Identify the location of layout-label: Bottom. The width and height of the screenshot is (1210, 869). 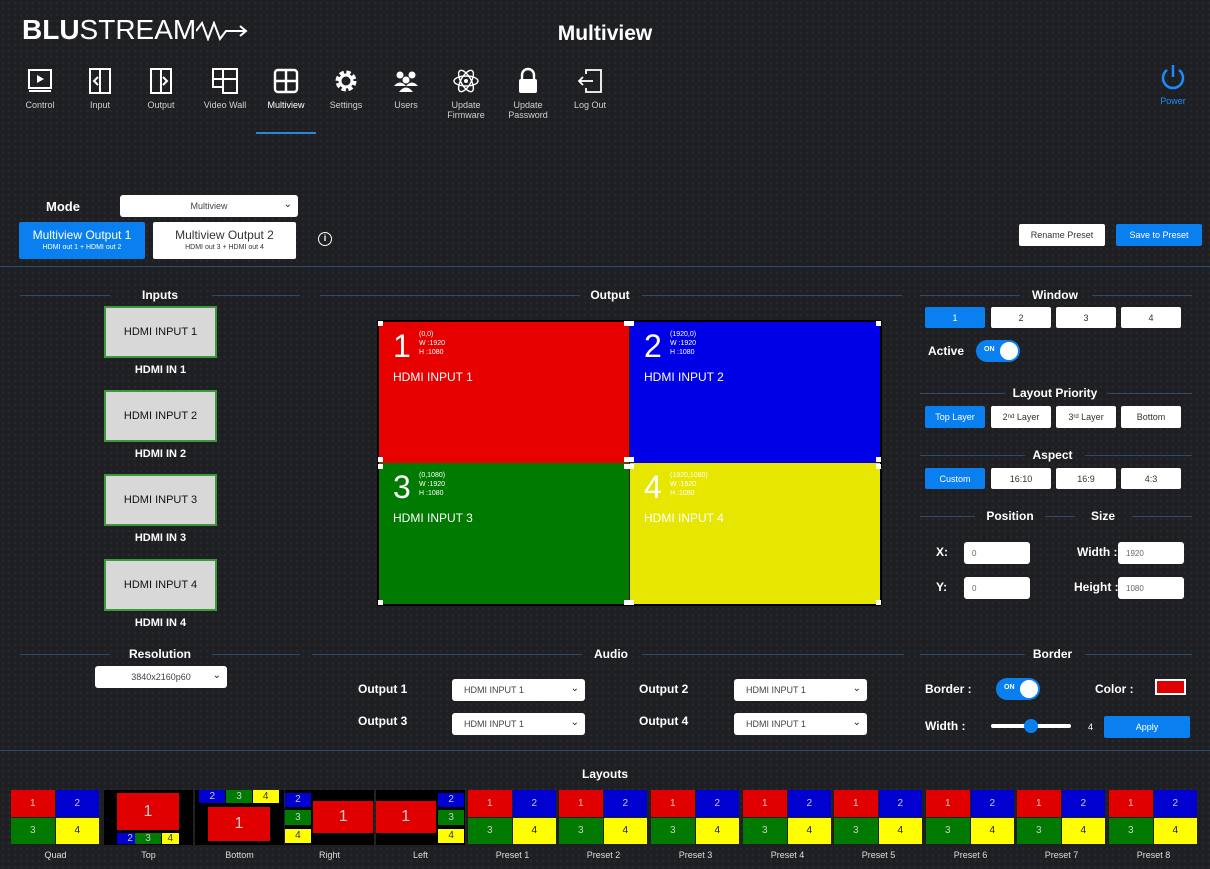
(239, 855).